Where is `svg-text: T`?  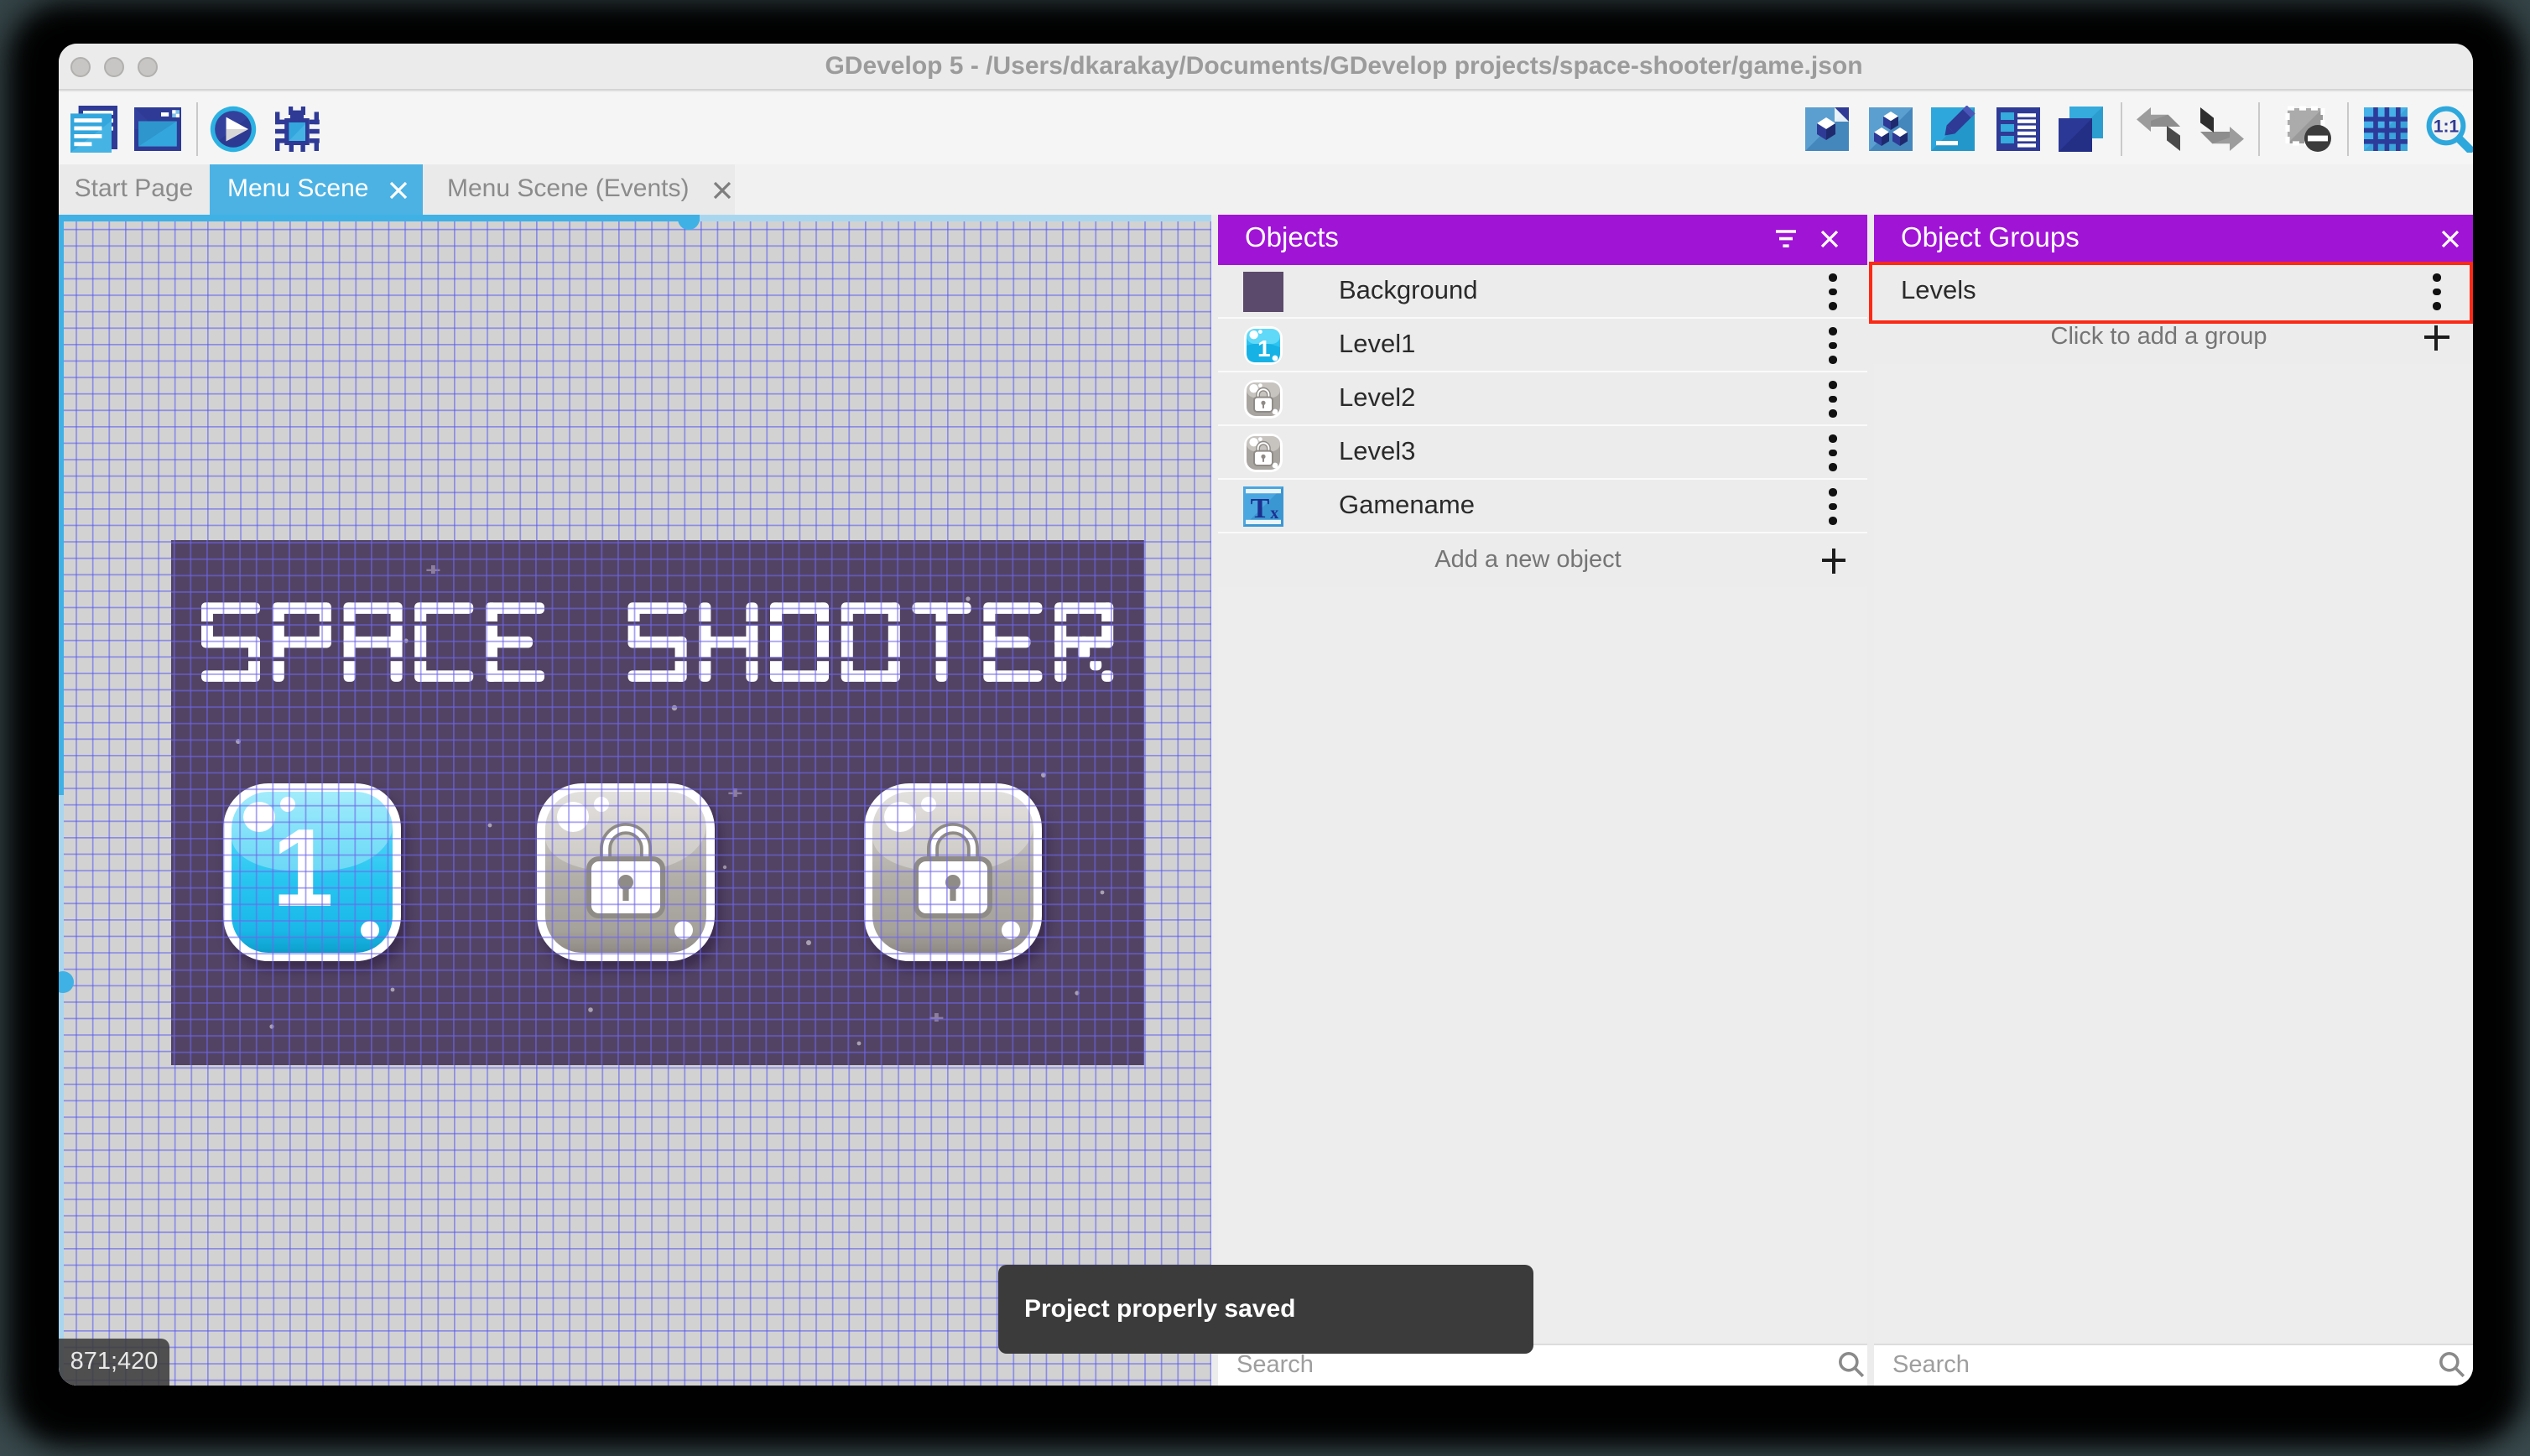
svg-text: T is located at coordinates (1260, 508).